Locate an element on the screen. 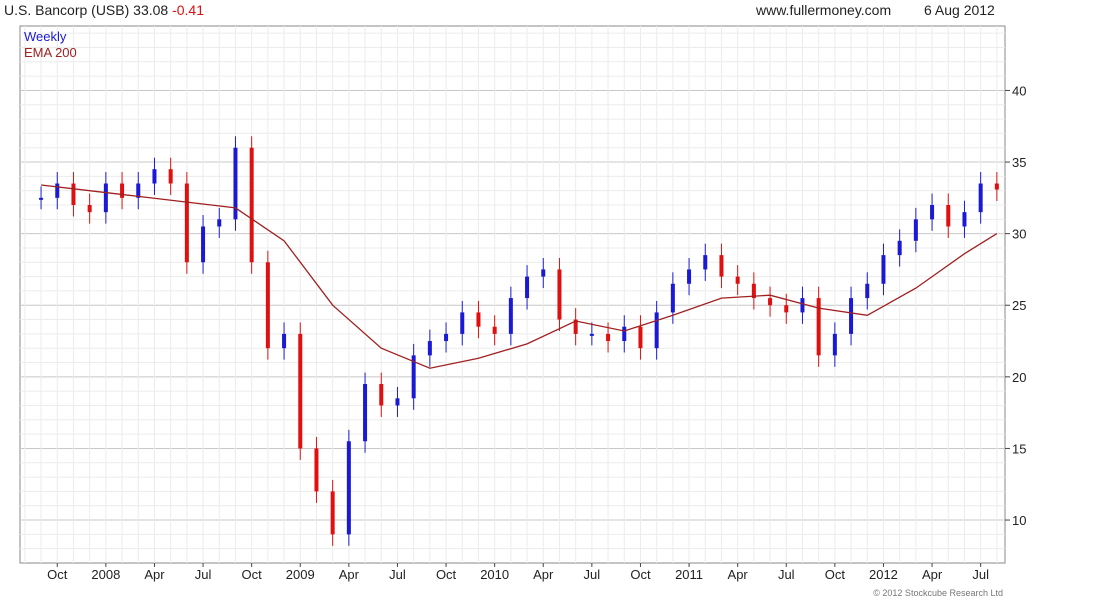  copyright-text: © 2012 Stockcube Research Ltd is located at coordinates (938, 593).